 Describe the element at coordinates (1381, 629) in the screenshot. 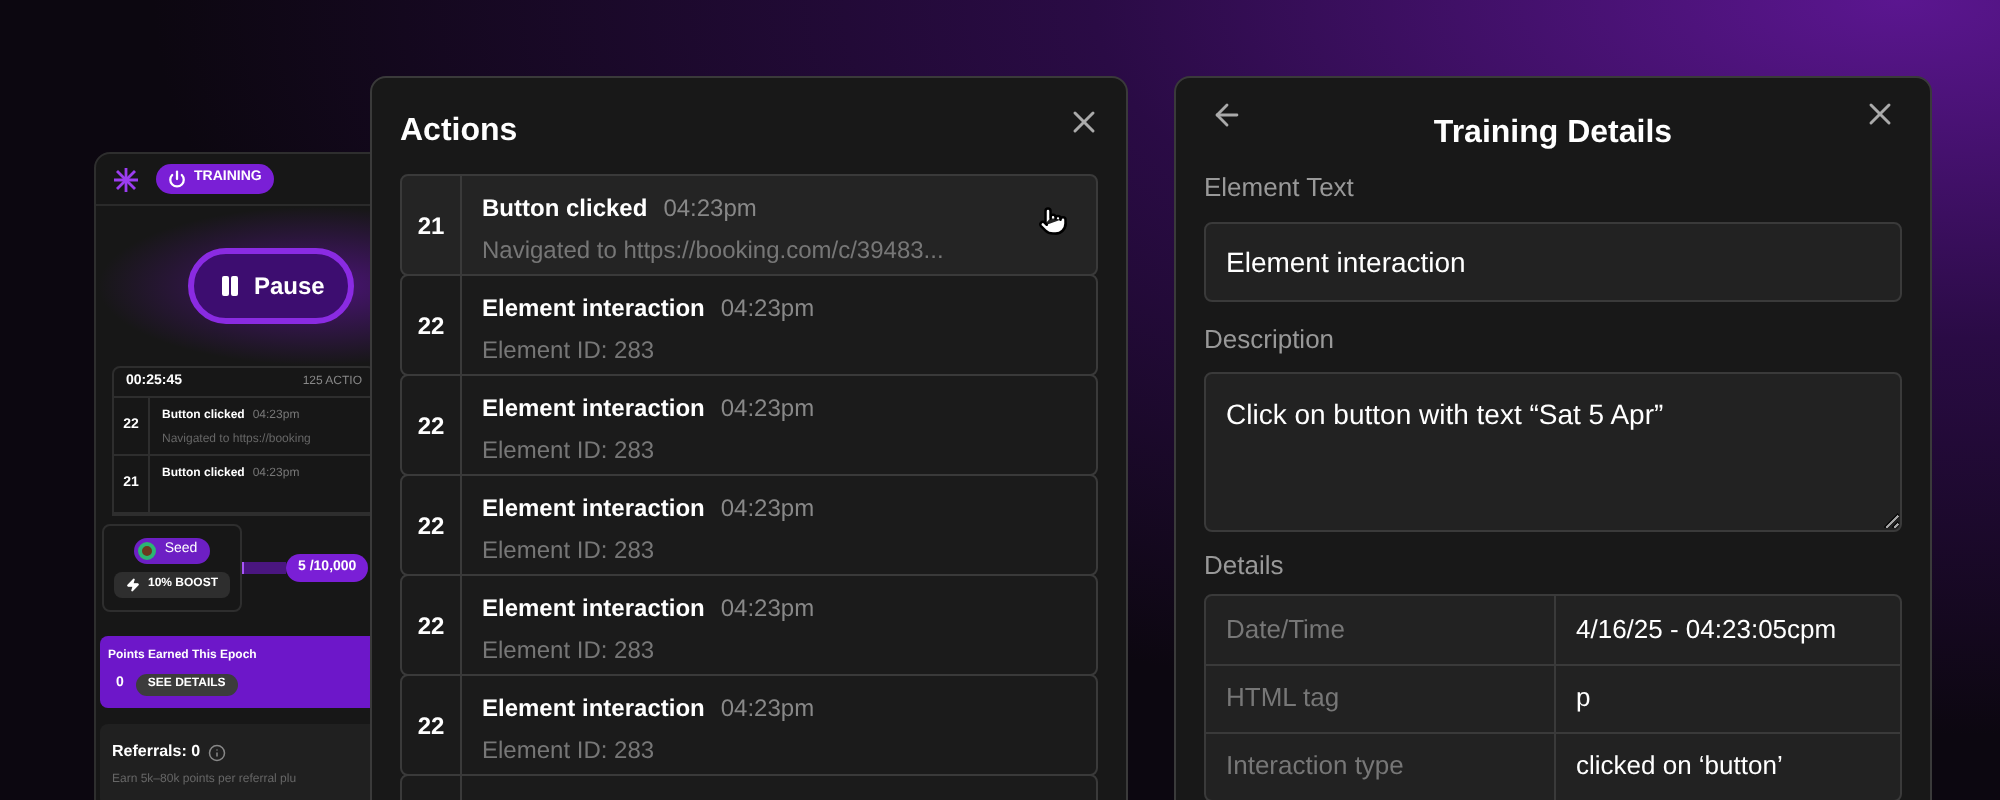

I see `table-cell: Date/Time` at that location.